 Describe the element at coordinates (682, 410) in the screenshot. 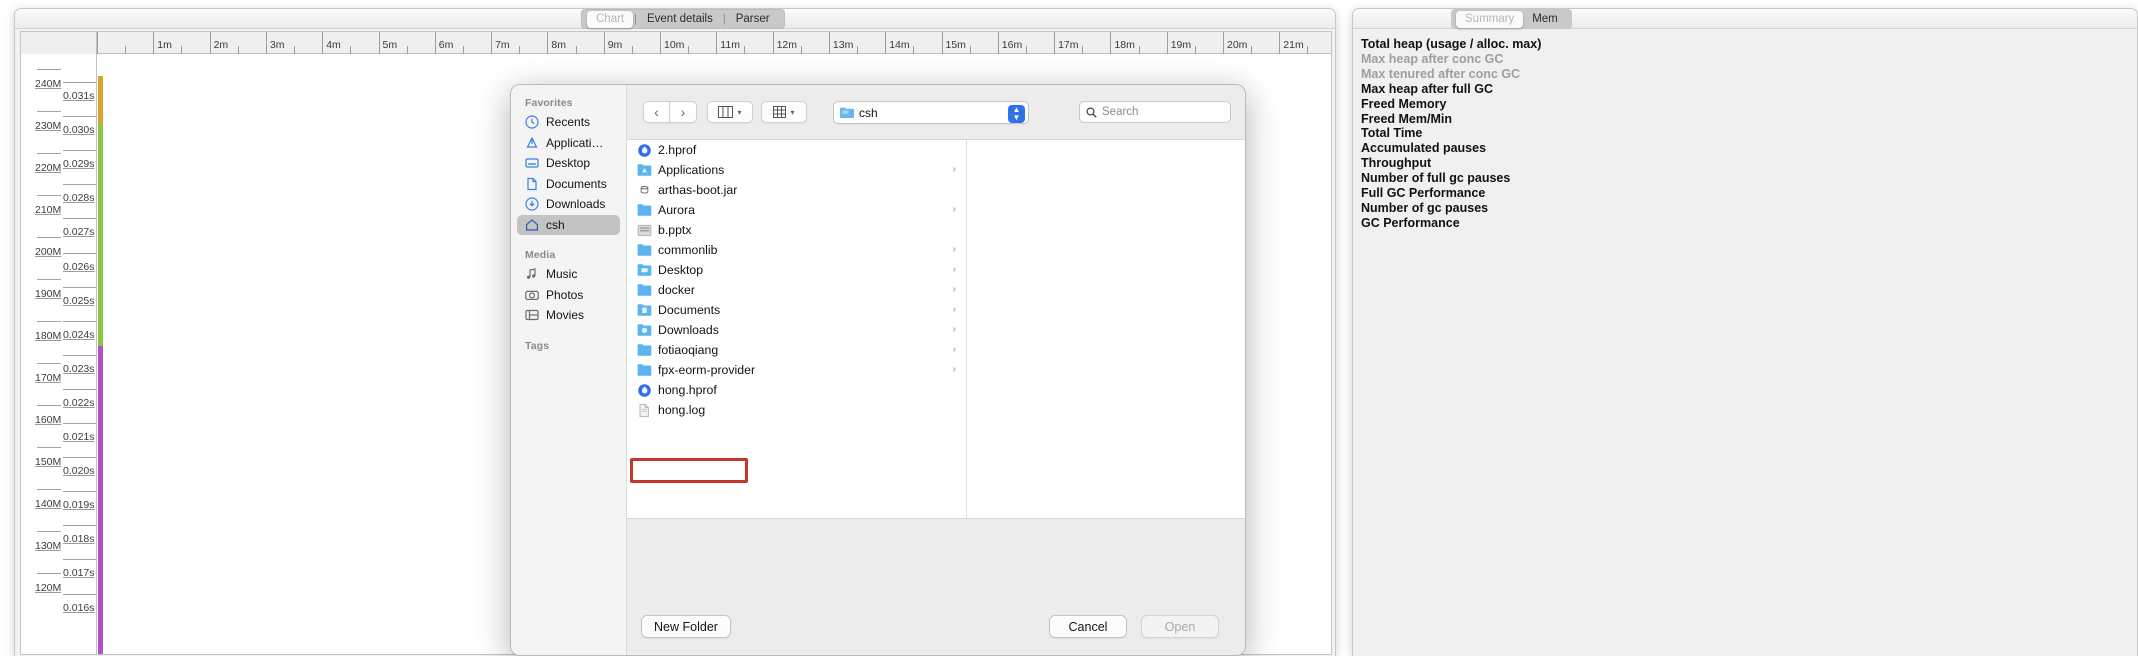

I see `file-name: hong.log` at that location.